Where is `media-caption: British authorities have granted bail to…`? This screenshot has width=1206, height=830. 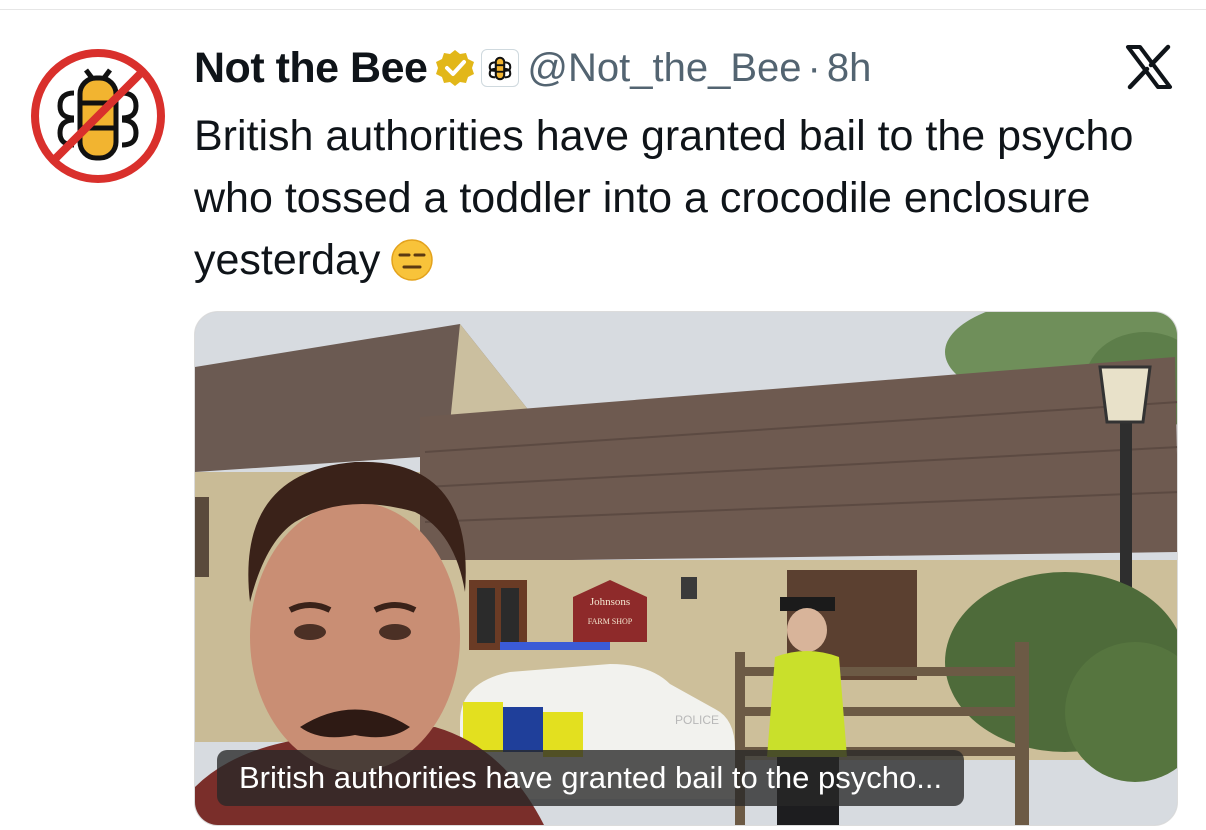
media-caption: British authorities have granted bail to… is located at coordinates (591, 778).